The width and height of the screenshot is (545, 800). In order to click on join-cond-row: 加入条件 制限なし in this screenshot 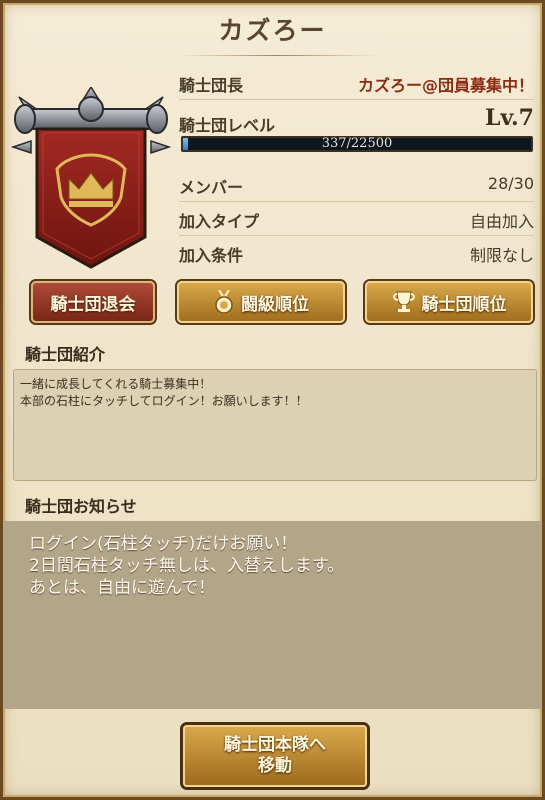, I will do `click(356, 253)`.